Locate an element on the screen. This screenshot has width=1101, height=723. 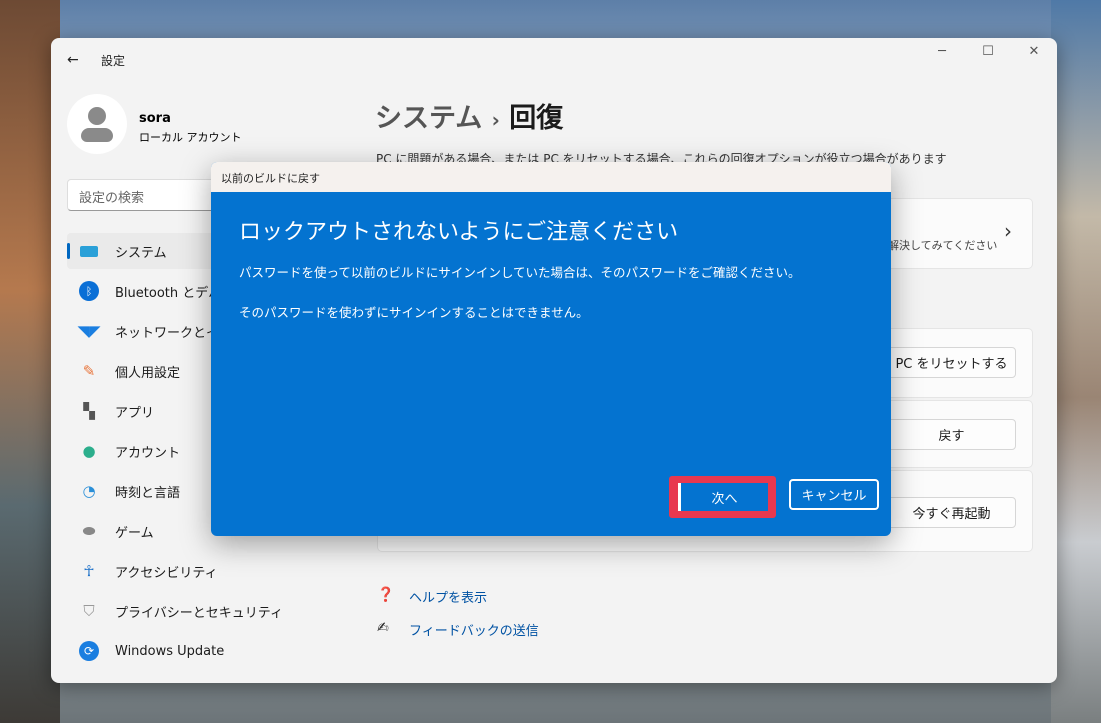
dialog-title: 以前のビルドに戻す is located at coordinates (551, 177).